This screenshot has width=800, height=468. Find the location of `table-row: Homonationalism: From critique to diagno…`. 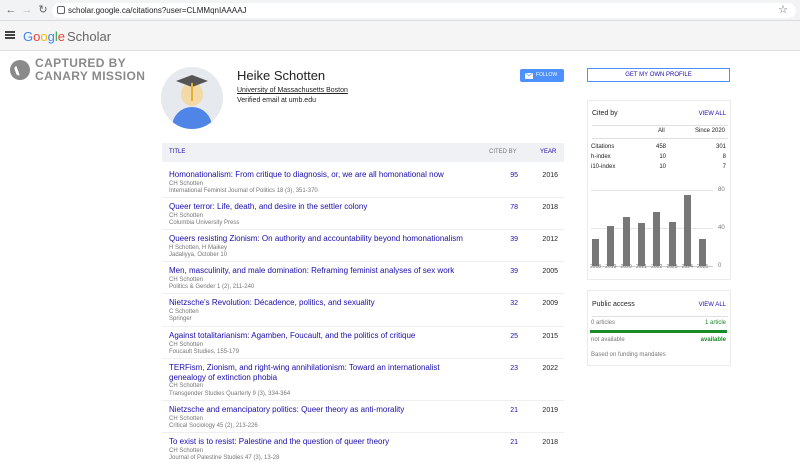

table-row: Homonationalism: From critique to diagno… is located at coordinates (363, 182).